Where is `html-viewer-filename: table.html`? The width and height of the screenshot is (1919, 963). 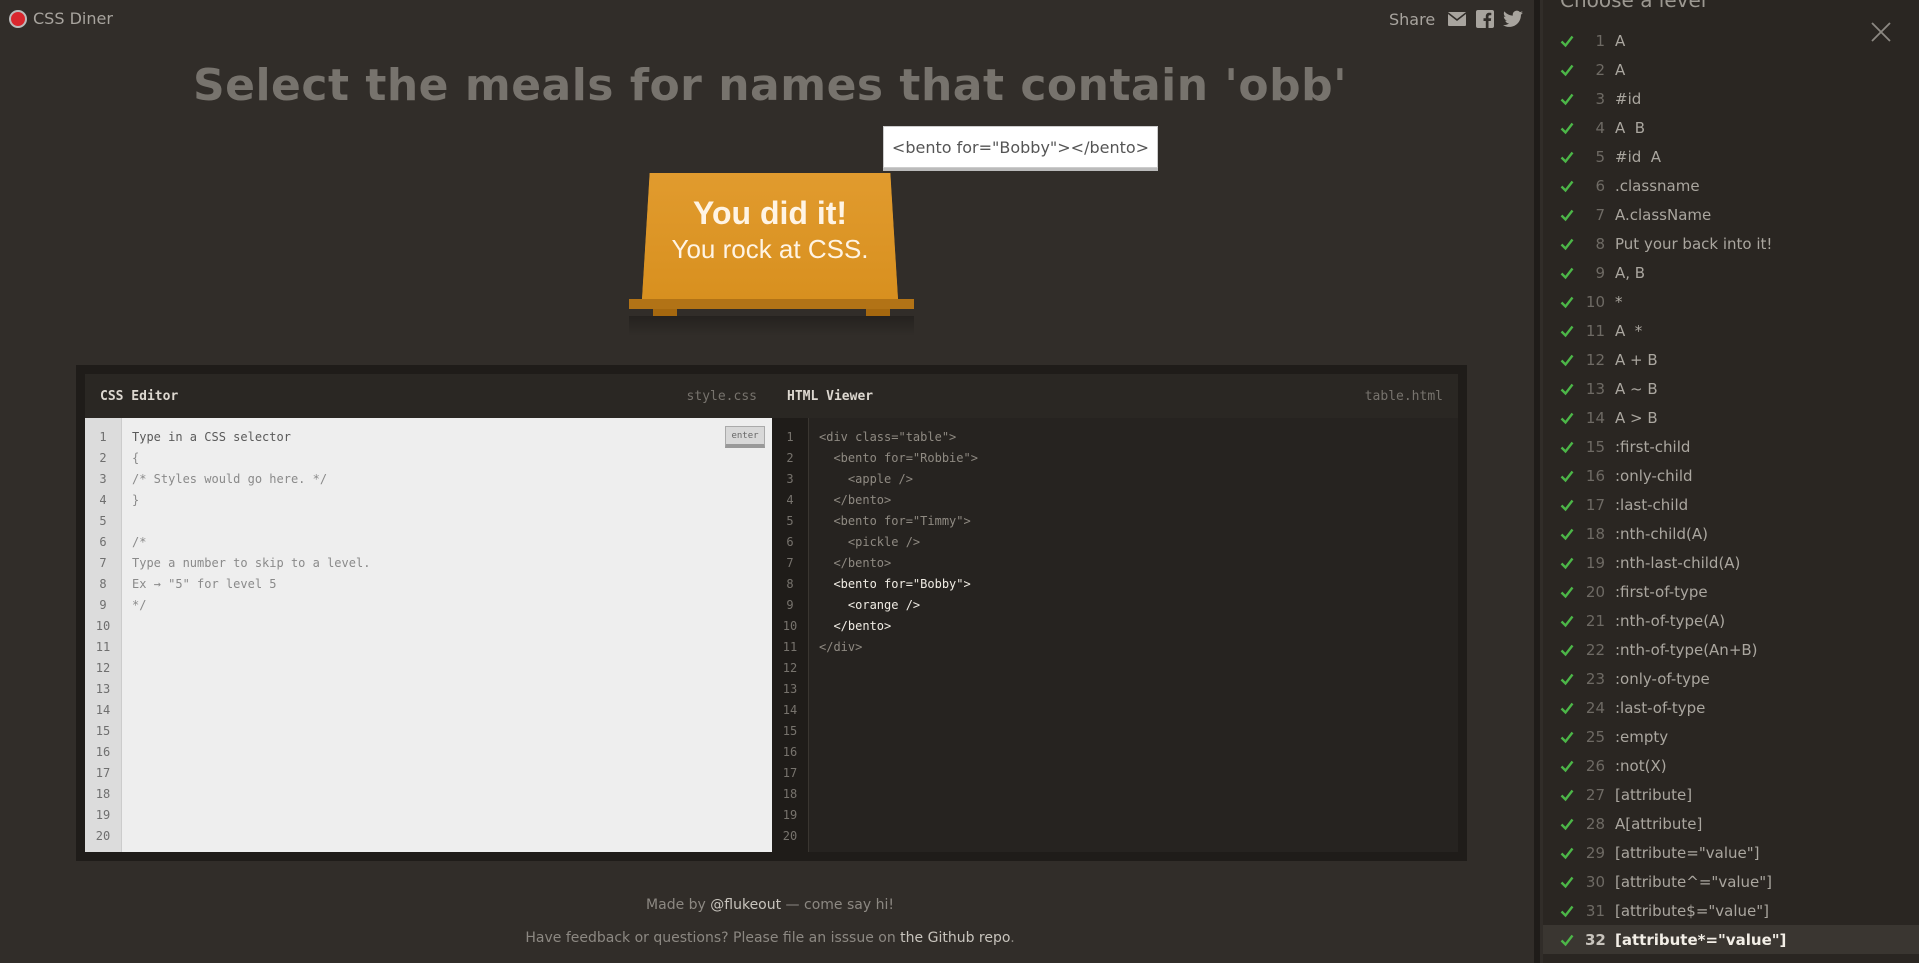
html-viewer-filename: table.html is located at coordinates (1403, 396).